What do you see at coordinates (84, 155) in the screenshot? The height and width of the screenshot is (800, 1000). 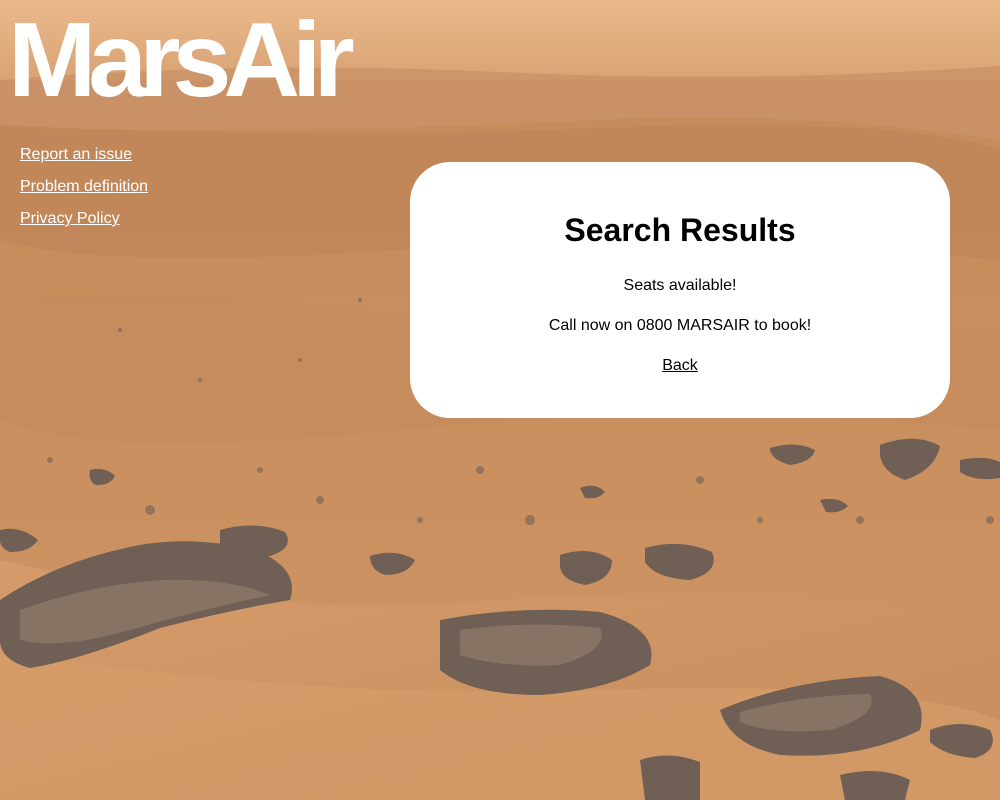 I see `report-issue-link: Report an issue` at bounding box center [84, 155].